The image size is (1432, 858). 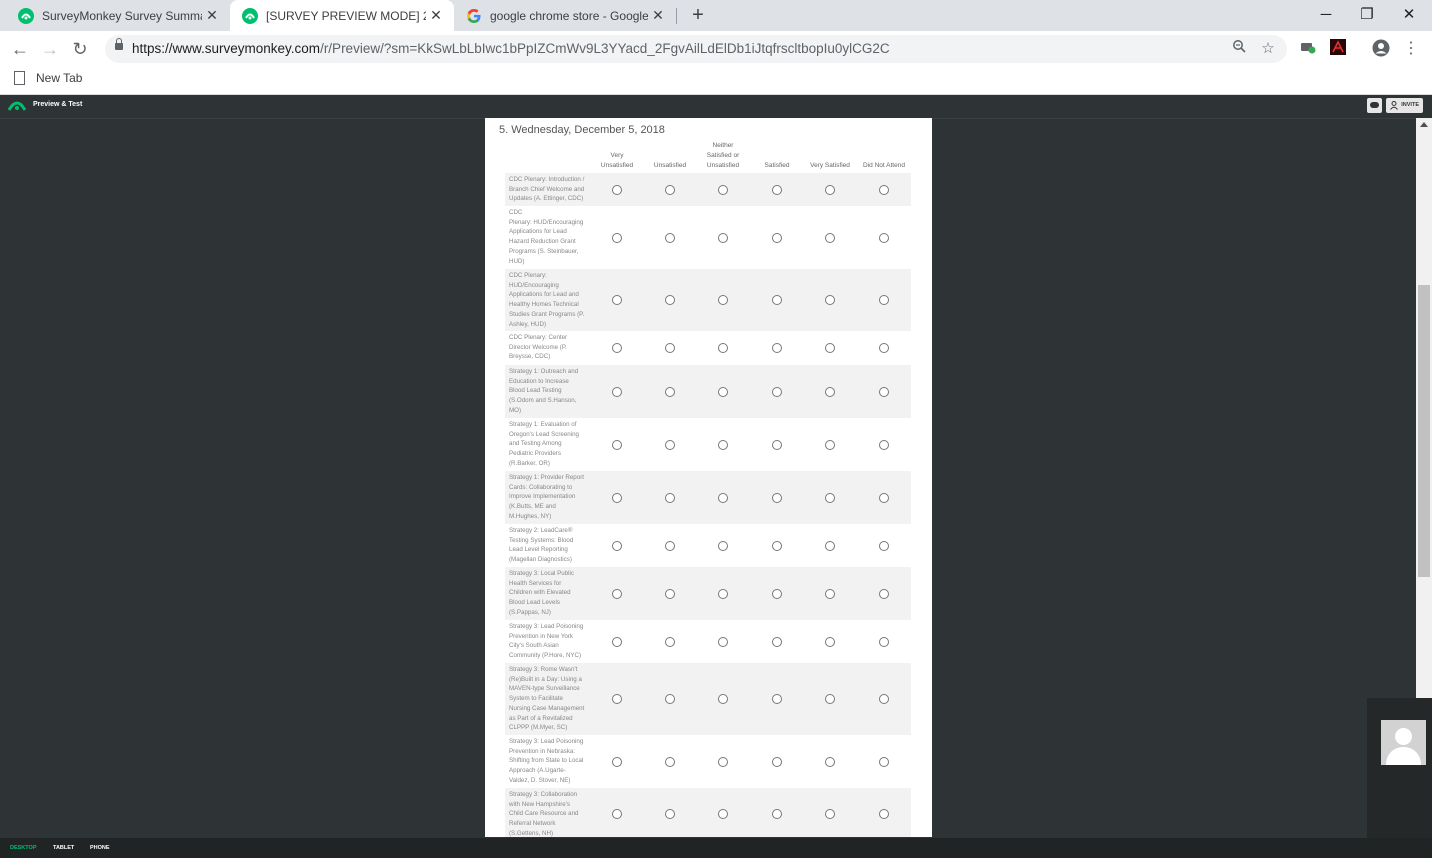 What do you see at coordinates (23, 848) in the screenshot?
I see `device-desktop: DESKTOP` at bounding box center [23, 848].